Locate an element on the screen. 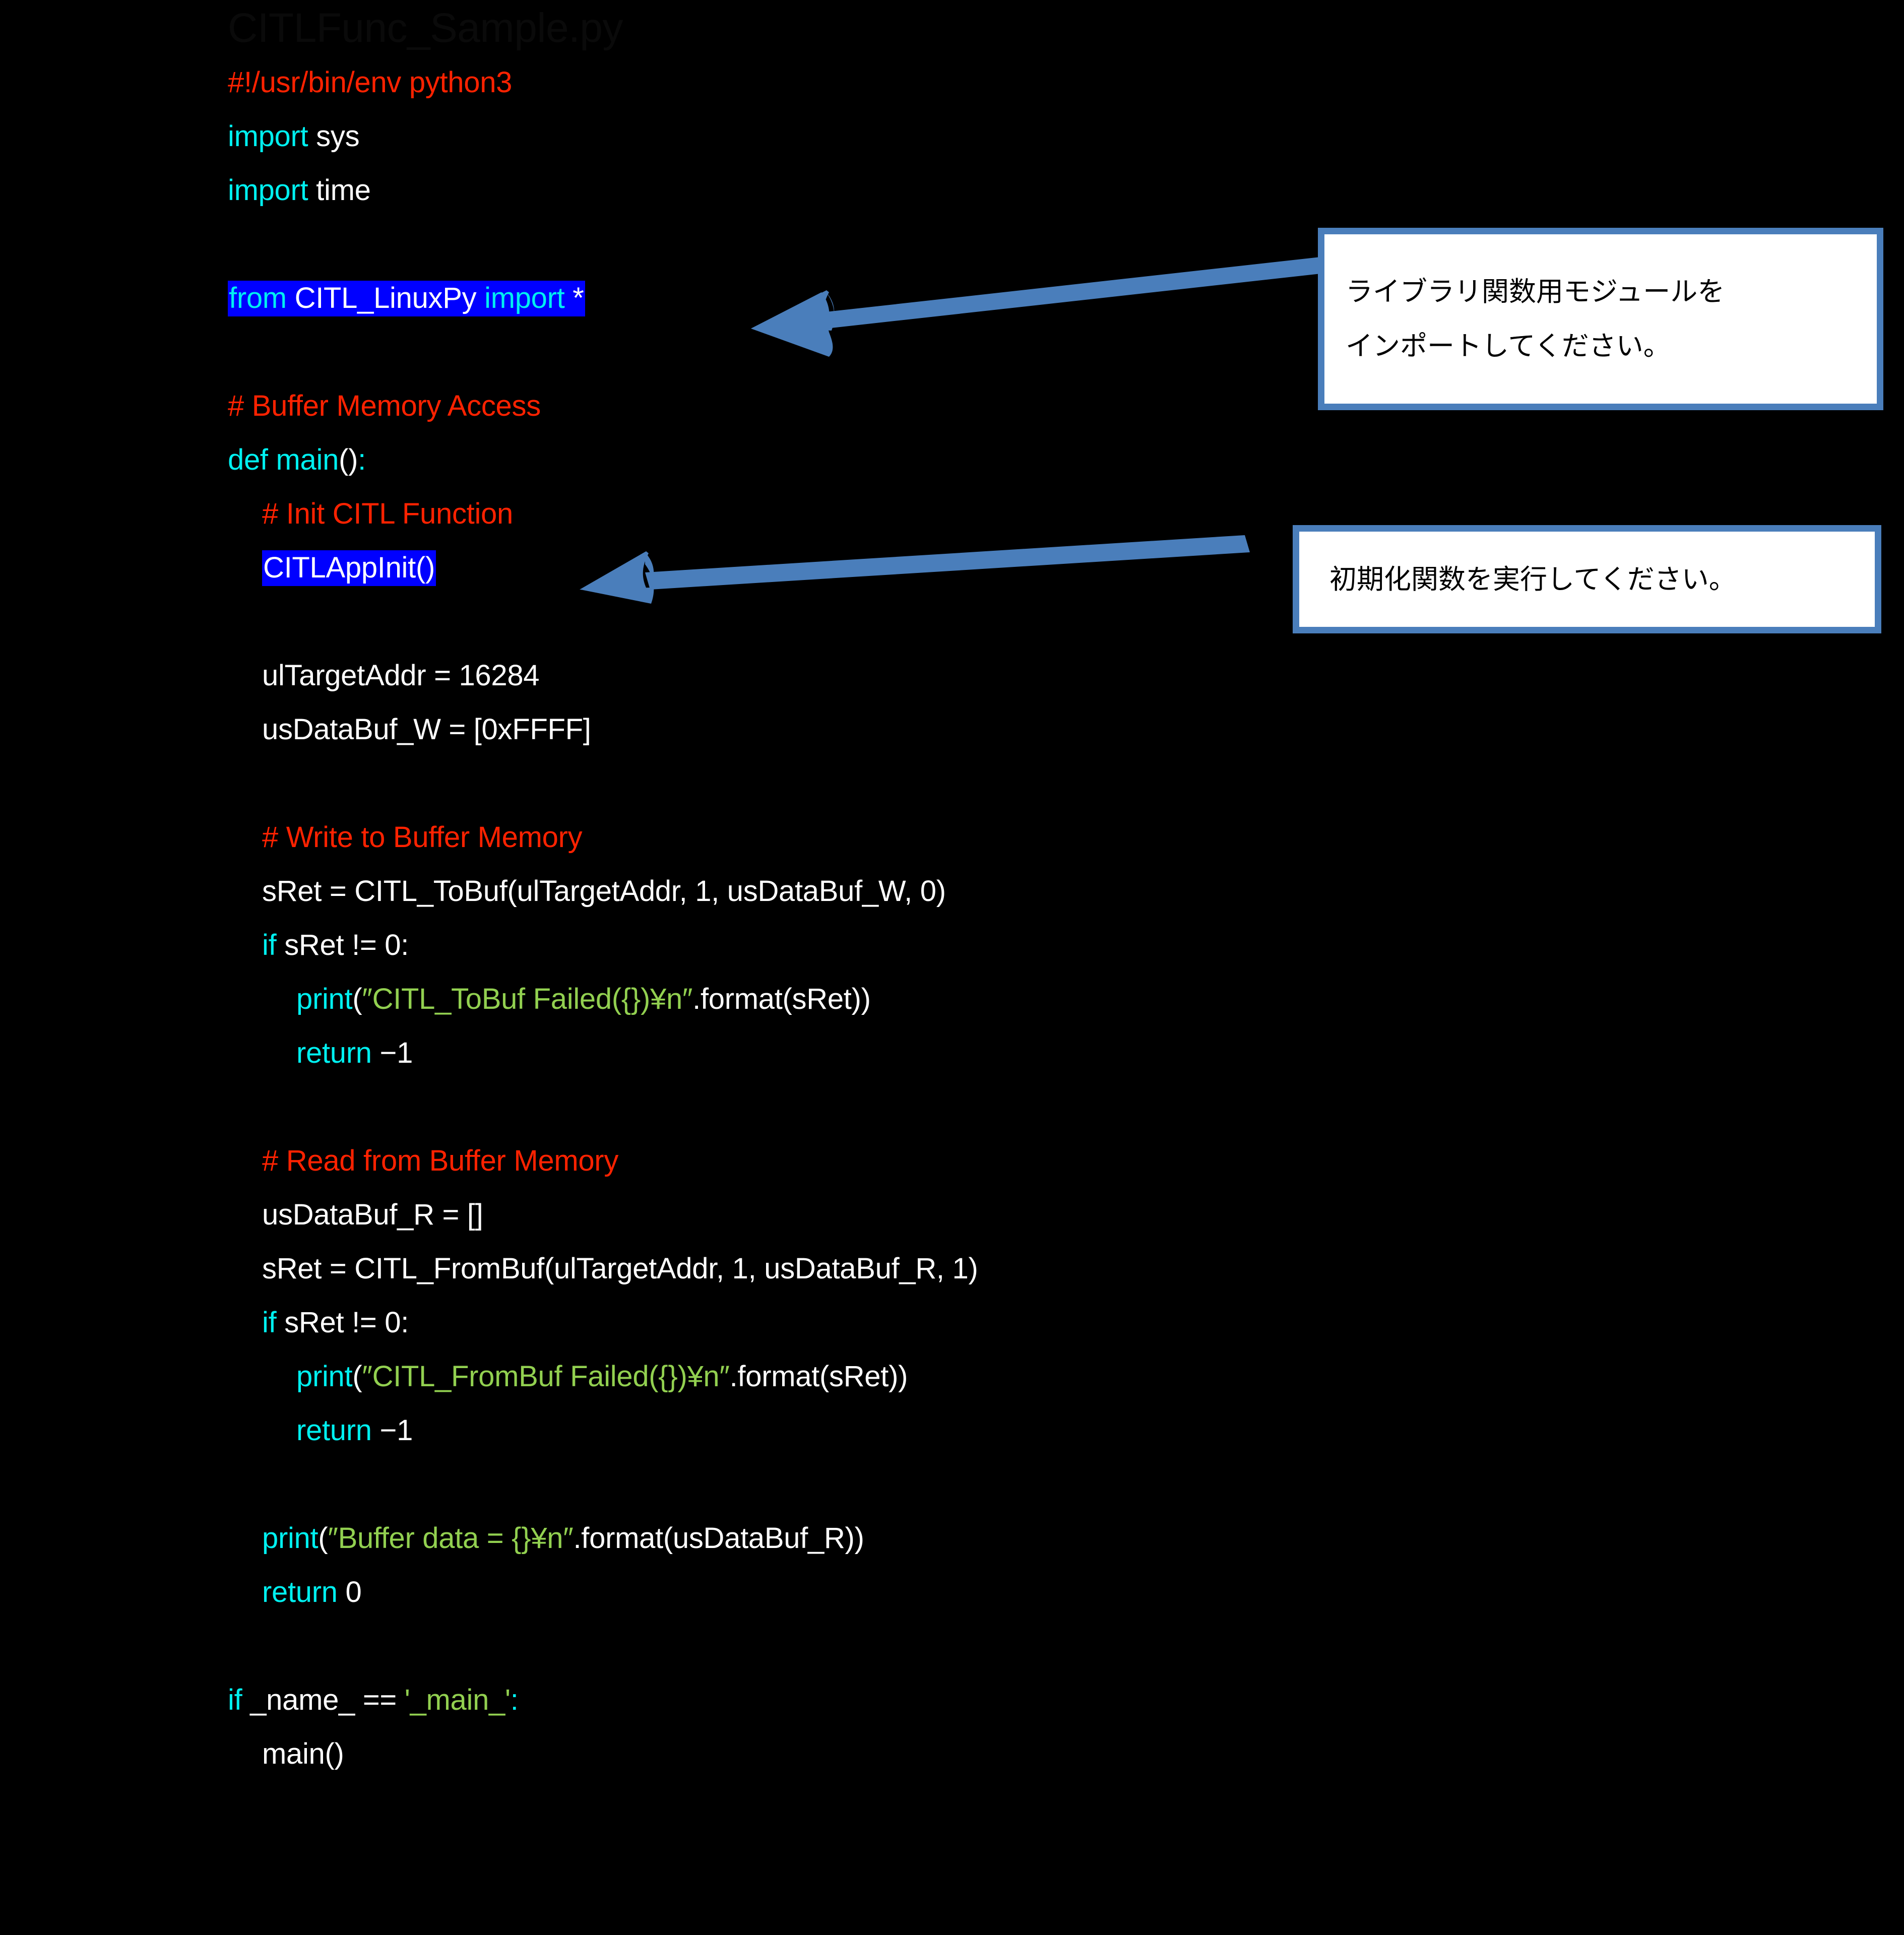 The height and width of the screenshot is (1935, 1904). code-token-identifier: usDataBuf_R = [] is located at coordinates (372, 1214).